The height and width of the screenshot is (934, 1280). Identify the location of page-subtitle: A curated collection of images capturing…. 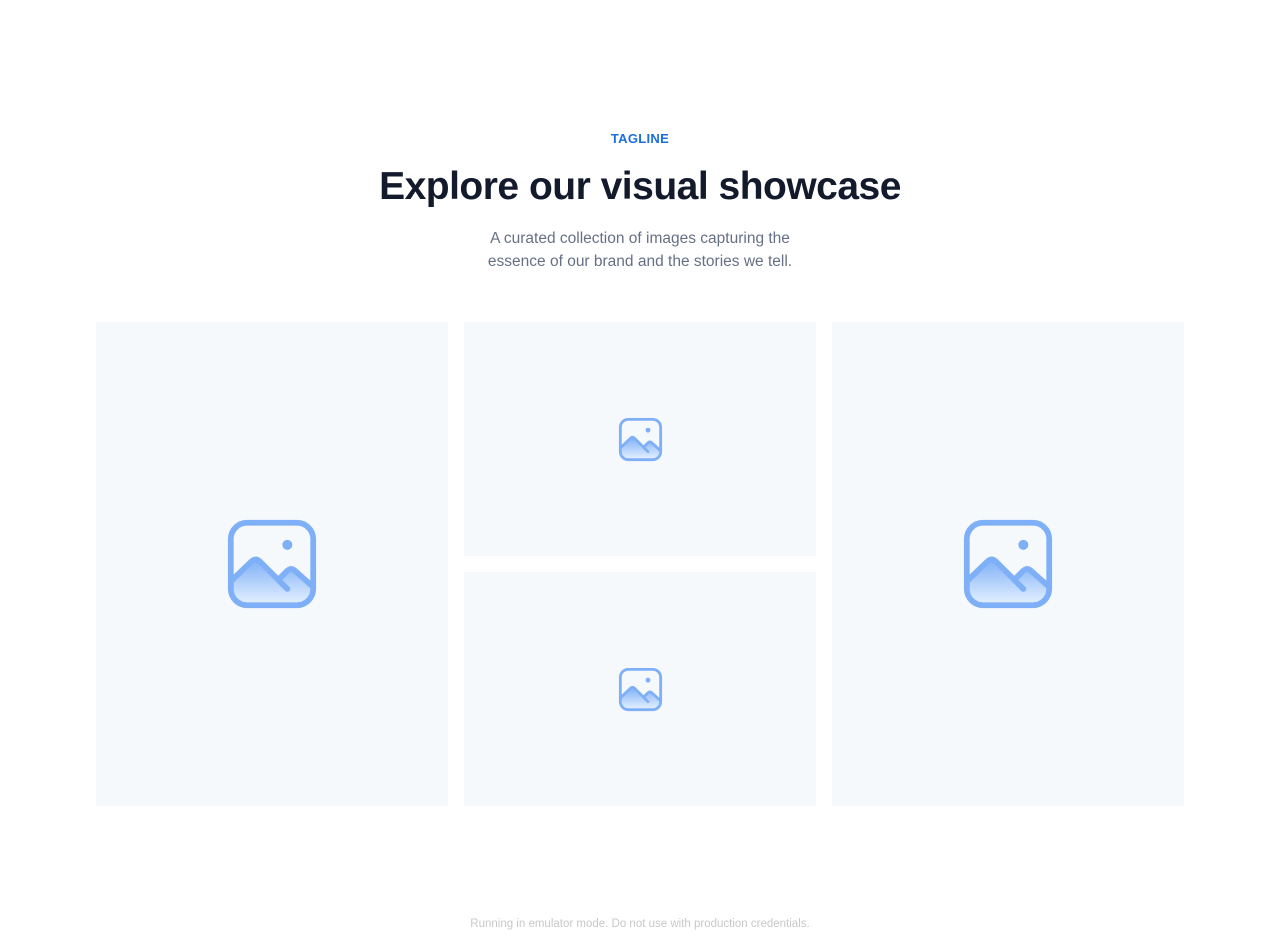
(640, 250).